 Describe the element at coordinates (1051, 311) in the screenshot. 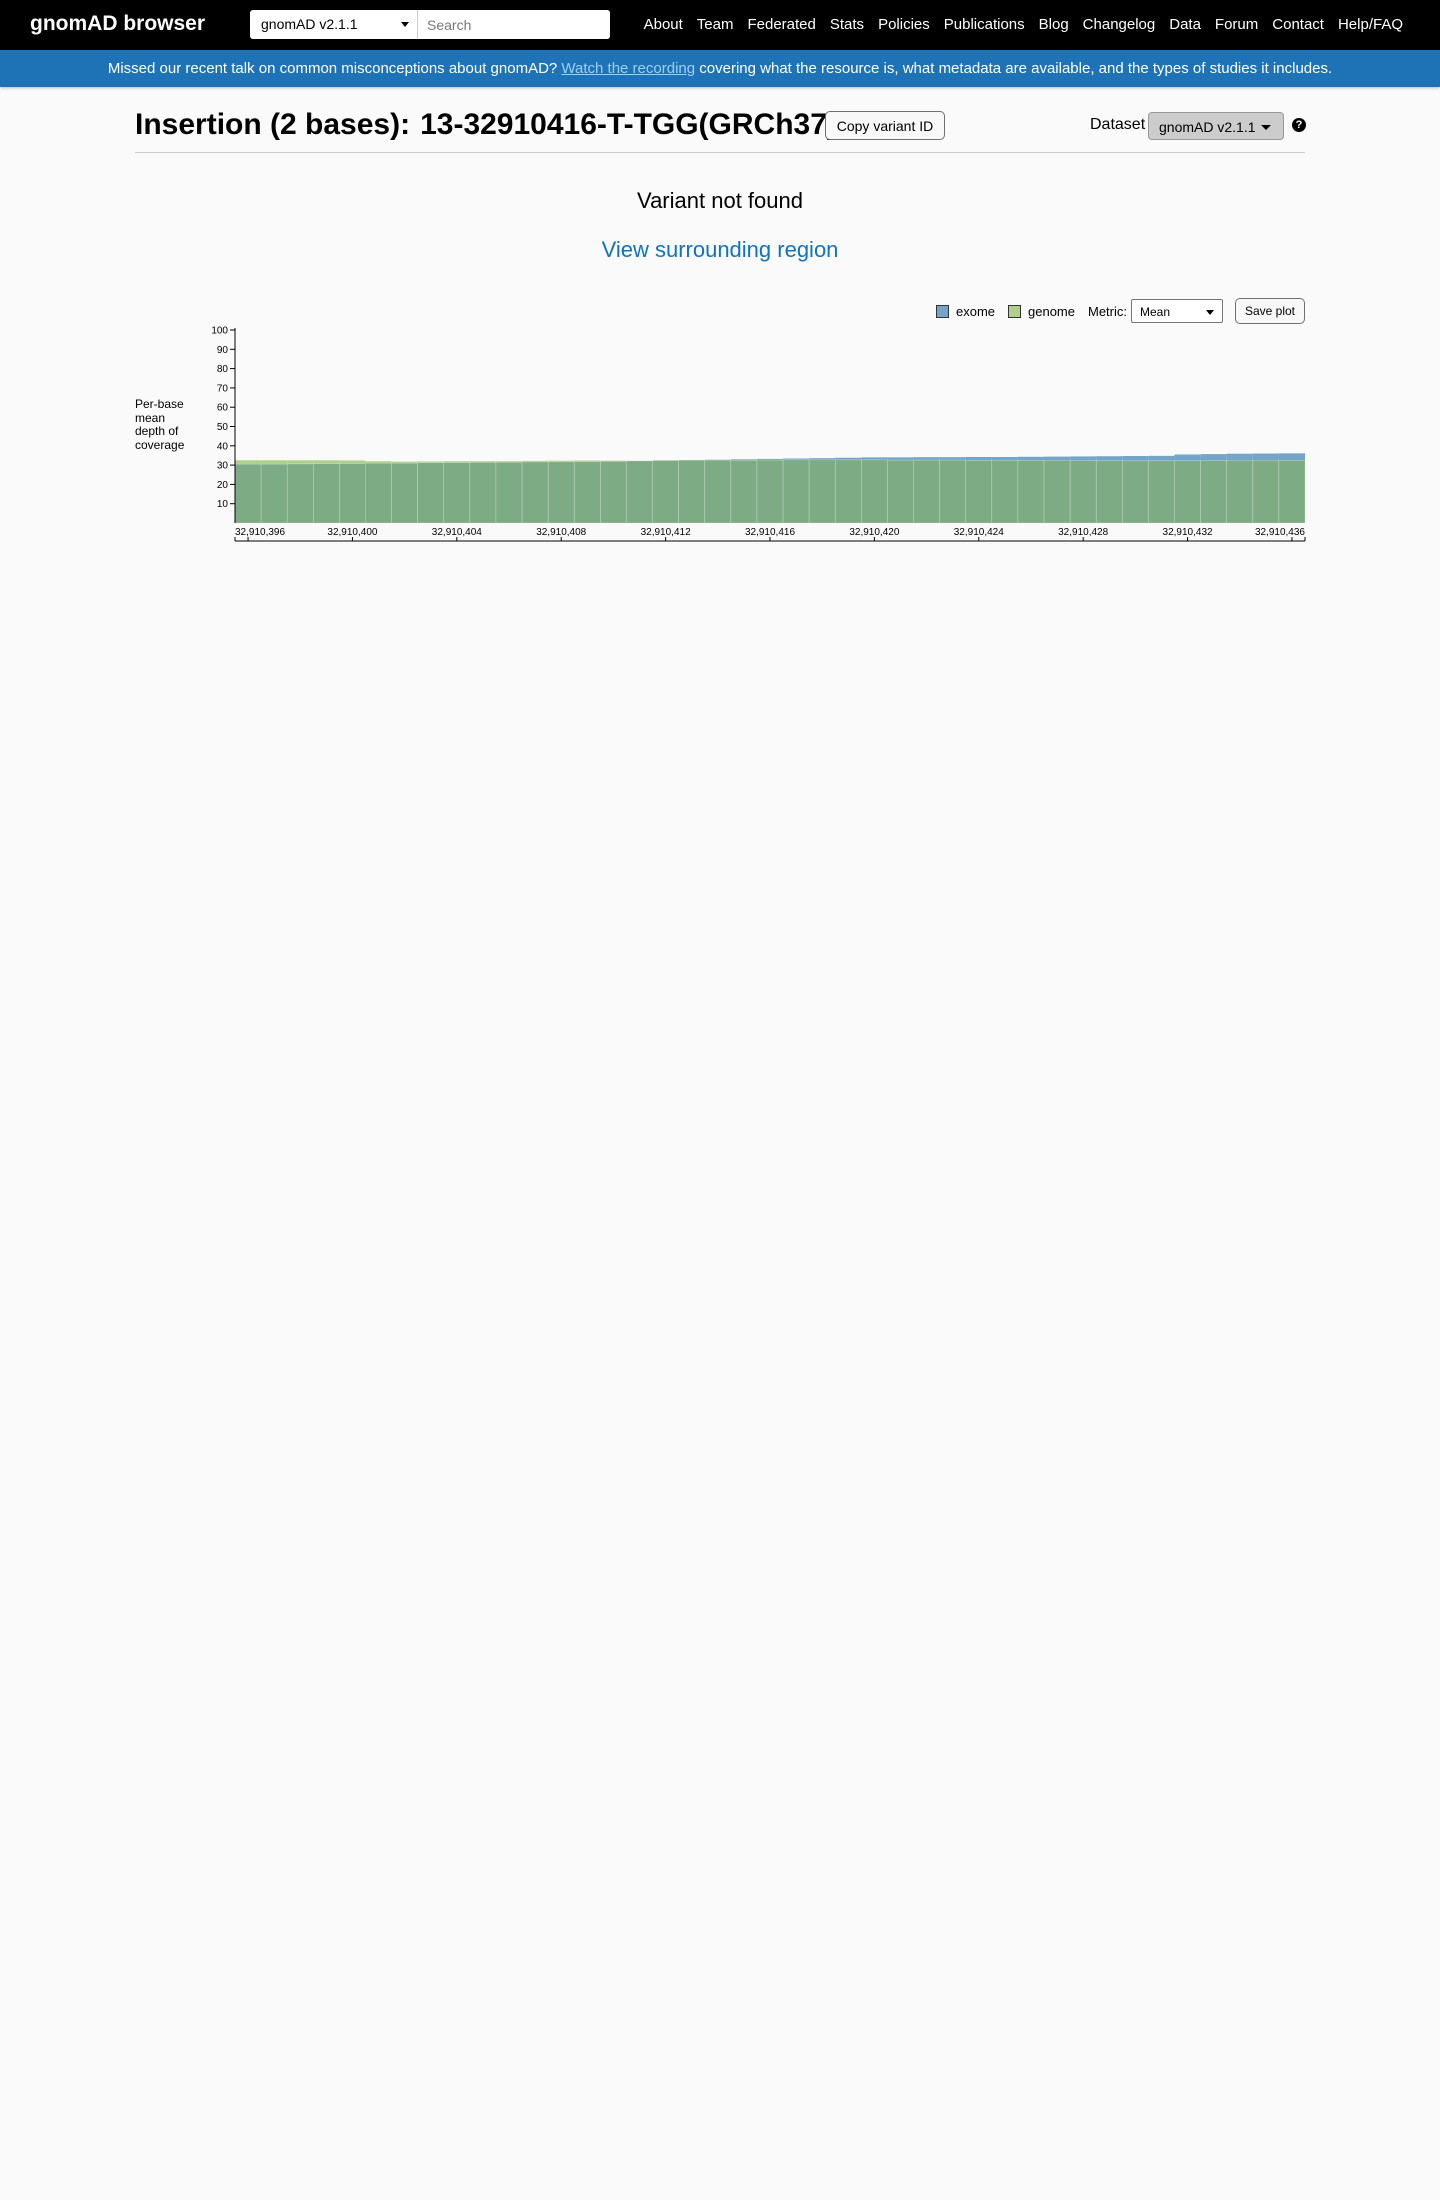

I see `legend-label-genome: genome` at that location.